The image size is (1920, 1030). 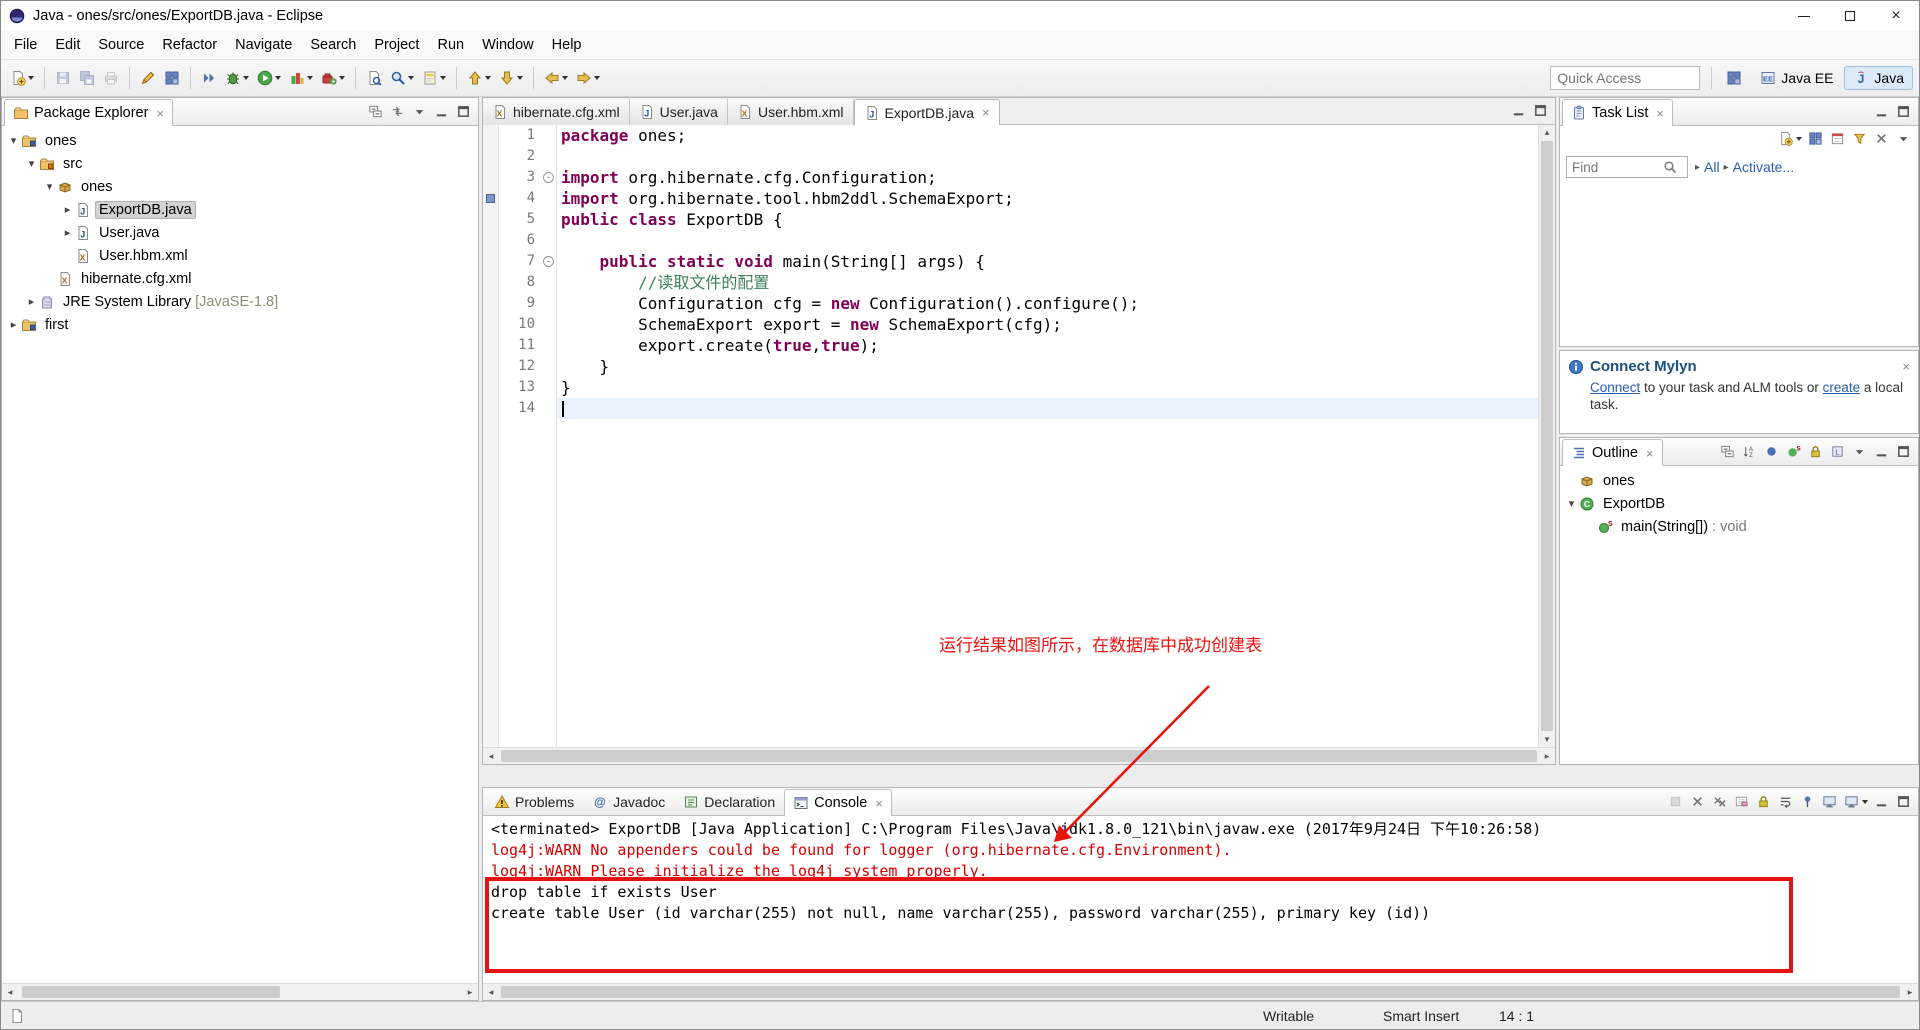 I want to click on open-perspective-button, so click(x=1734, y=78).